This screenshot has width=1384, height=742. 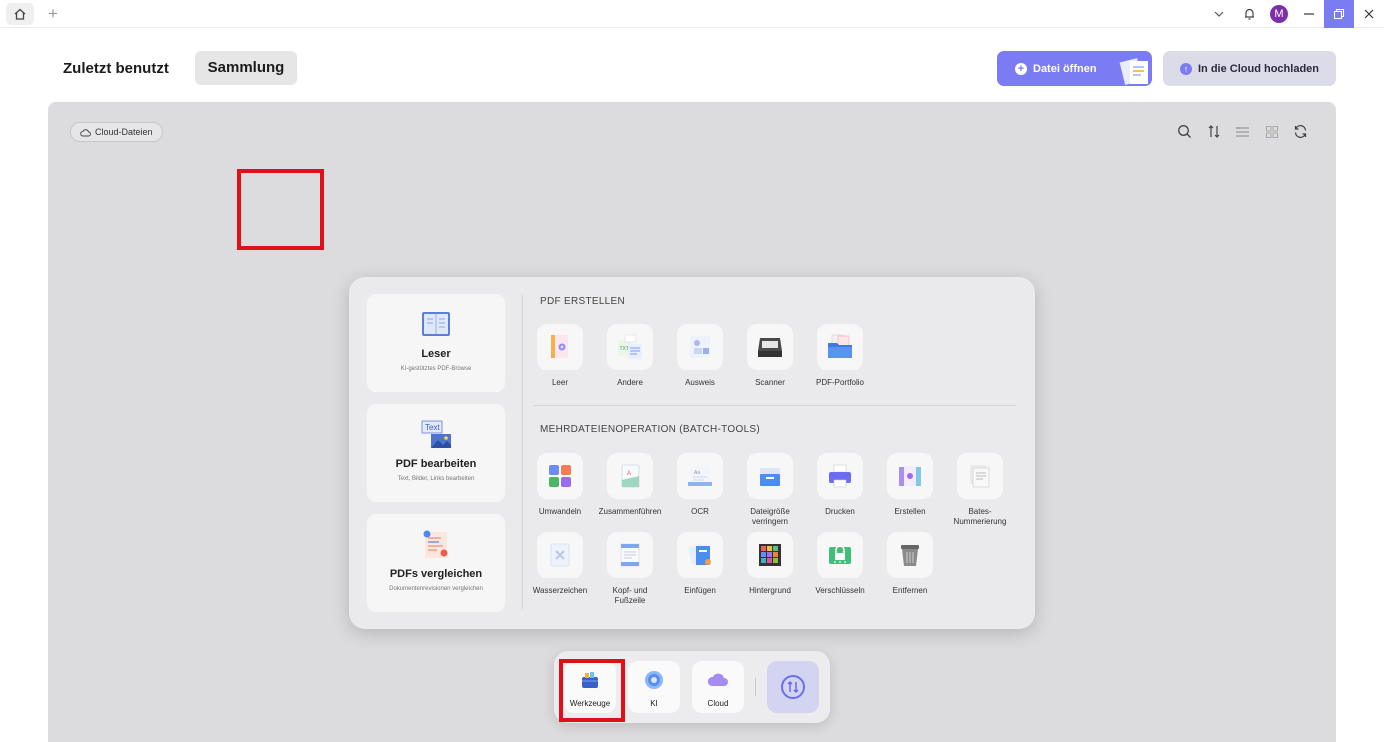 What do you see at coordinates (435, 544) in the screenshot?
I see `compare-icon` at bounding box center [435, 544].